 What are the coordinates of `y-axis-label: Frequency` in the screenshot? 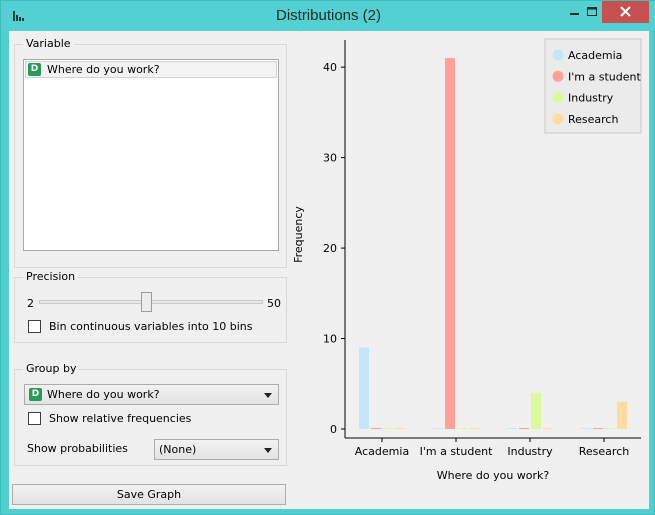 It's located at (298, 234).